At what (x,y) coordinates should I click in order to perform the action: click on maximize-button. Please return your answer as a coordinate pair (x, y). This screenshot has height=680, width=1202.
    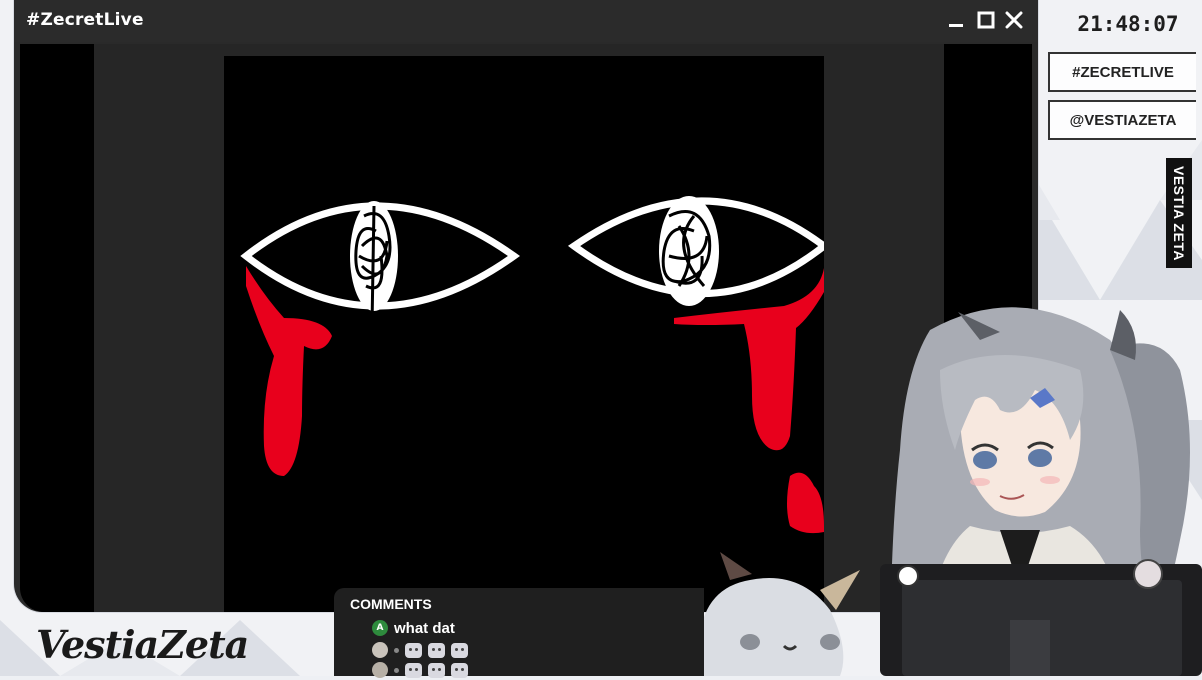
    Looking at the image, I should click on (986, 20).